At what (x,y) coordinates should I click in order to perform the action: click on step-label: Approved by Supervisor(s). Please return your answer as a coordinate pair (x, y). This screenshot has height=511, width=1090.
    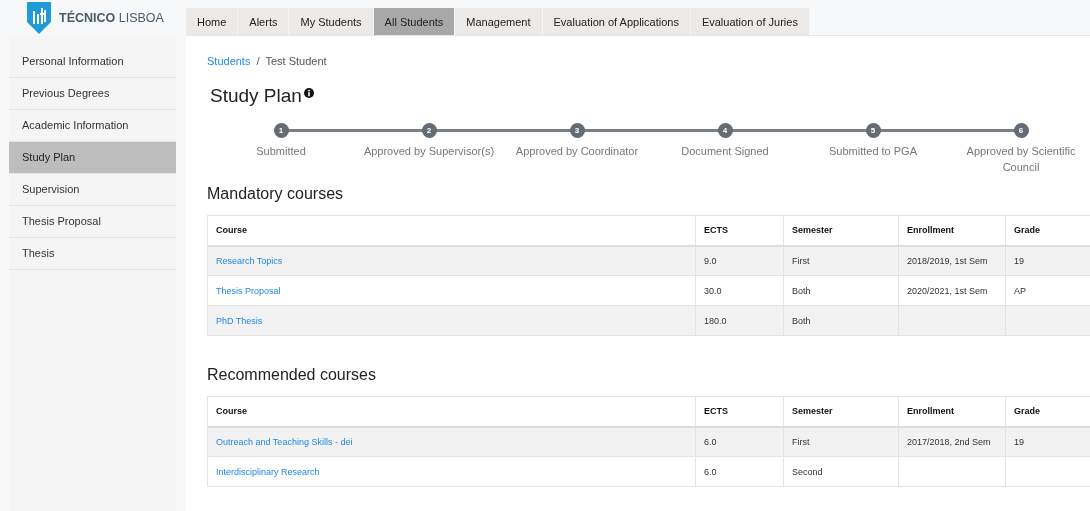
    Looking at the image, I should click on (429, 151).